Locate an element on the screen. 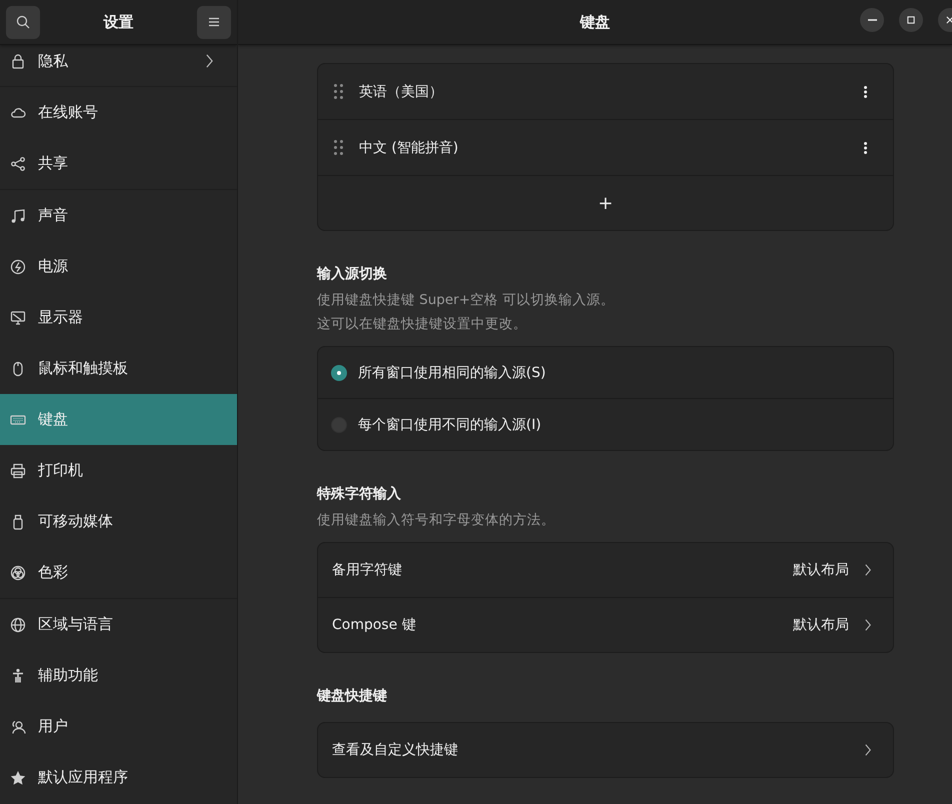 The height and width of the screenshot is (804, 952). sidebar-item: 键盘 is located at coordinates (118, 419).